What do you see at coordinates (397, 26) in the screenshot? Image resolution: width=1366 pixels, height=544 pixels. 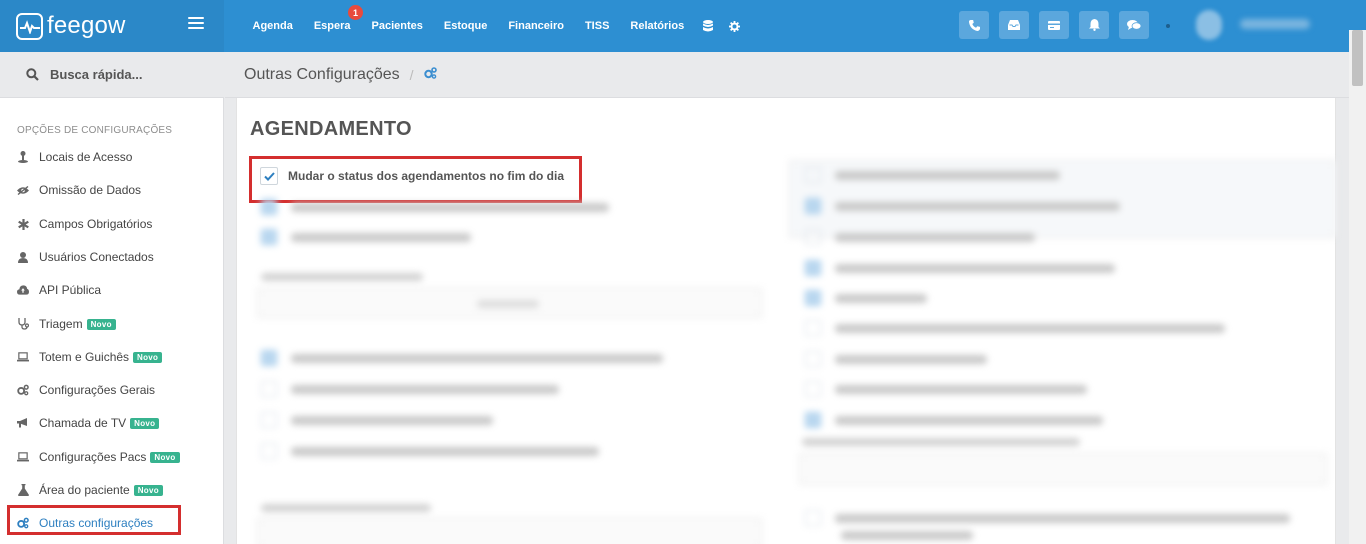 I see `nav-pacientes: Pacientes` at bounding box center [397, 26].